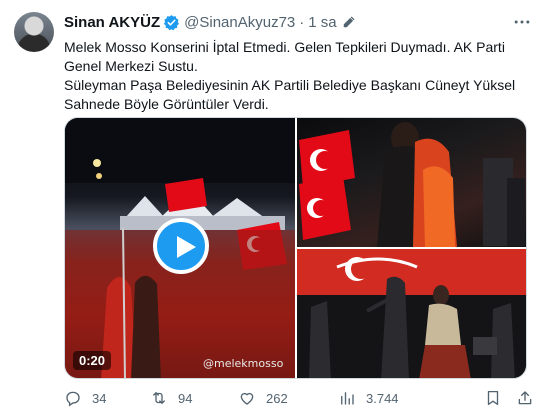 The width and height of the screenshot is (546, 413). What do you see at coordinates (322, 22) in the screenshot?
I see `timestamp: 1 sa` at bounding box center [322, 22].